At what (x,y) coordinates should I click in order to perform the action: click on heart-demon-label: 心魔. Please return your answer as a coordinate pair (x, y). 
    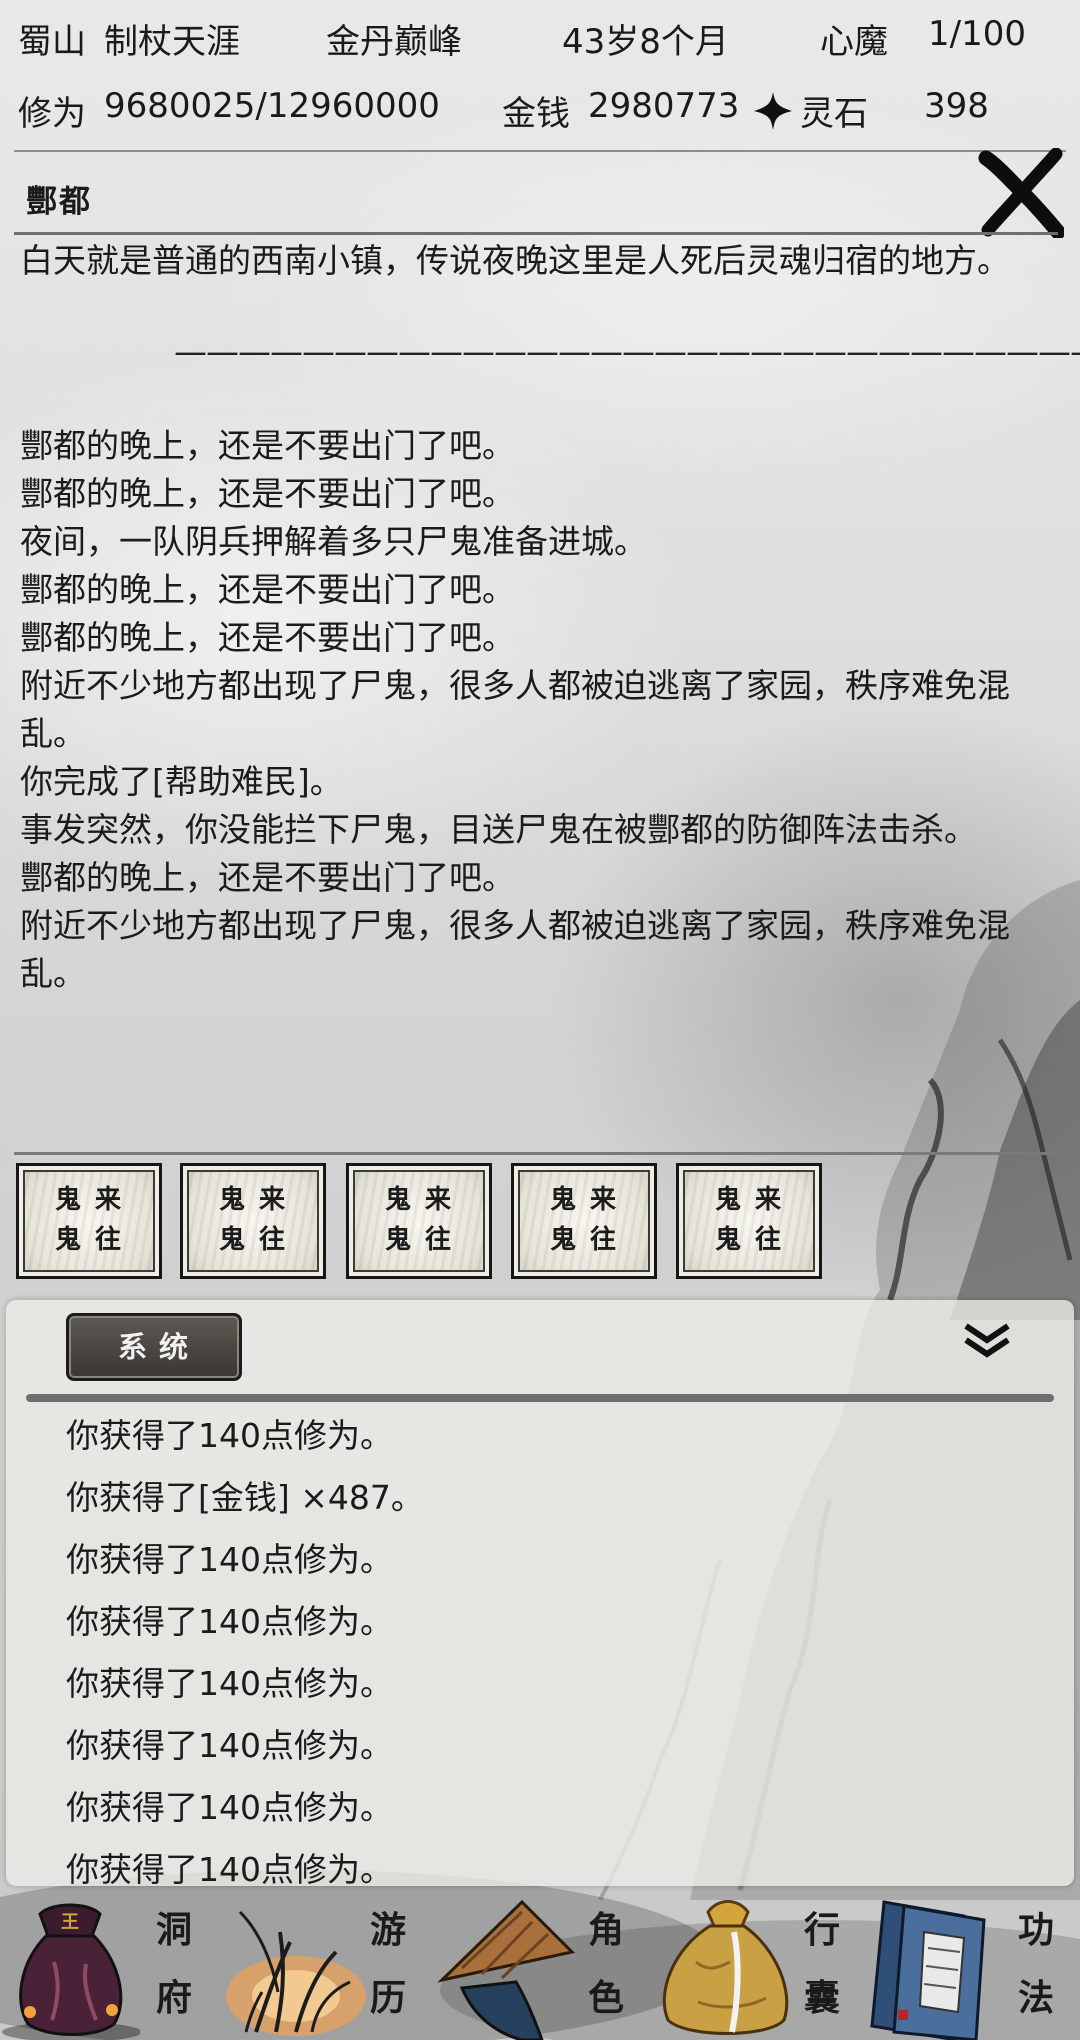
    Looking at the image, I should click on (854, 42).